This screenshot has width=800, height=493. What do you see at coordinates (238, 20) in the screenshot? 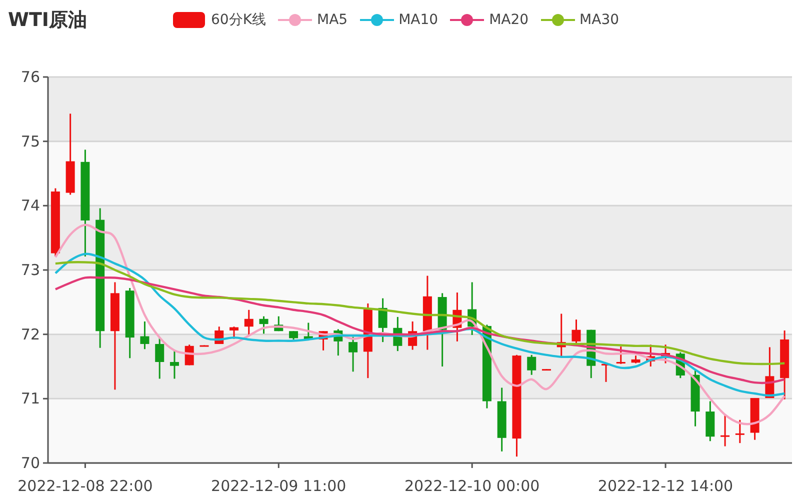
I see `legend-label: 60分K线` at bounding box center [238, 20].